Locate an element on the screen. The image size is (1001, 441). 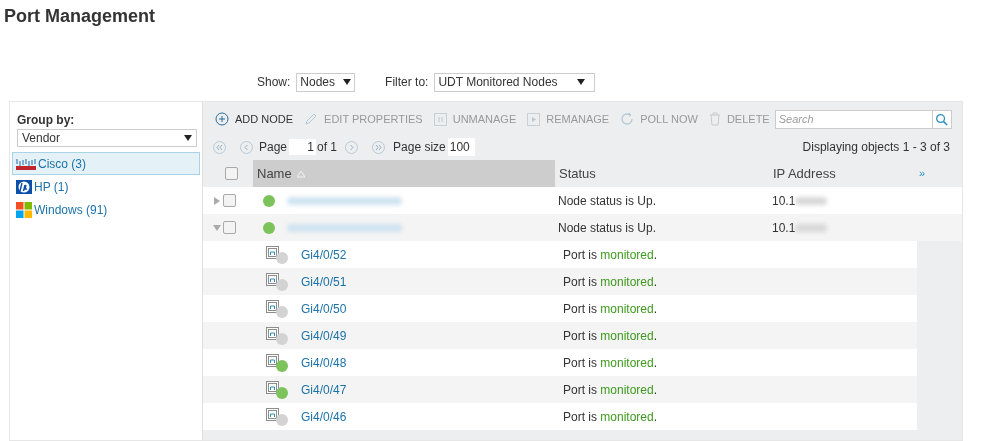
windows-logo-icon is located at coordinates (24, 209).